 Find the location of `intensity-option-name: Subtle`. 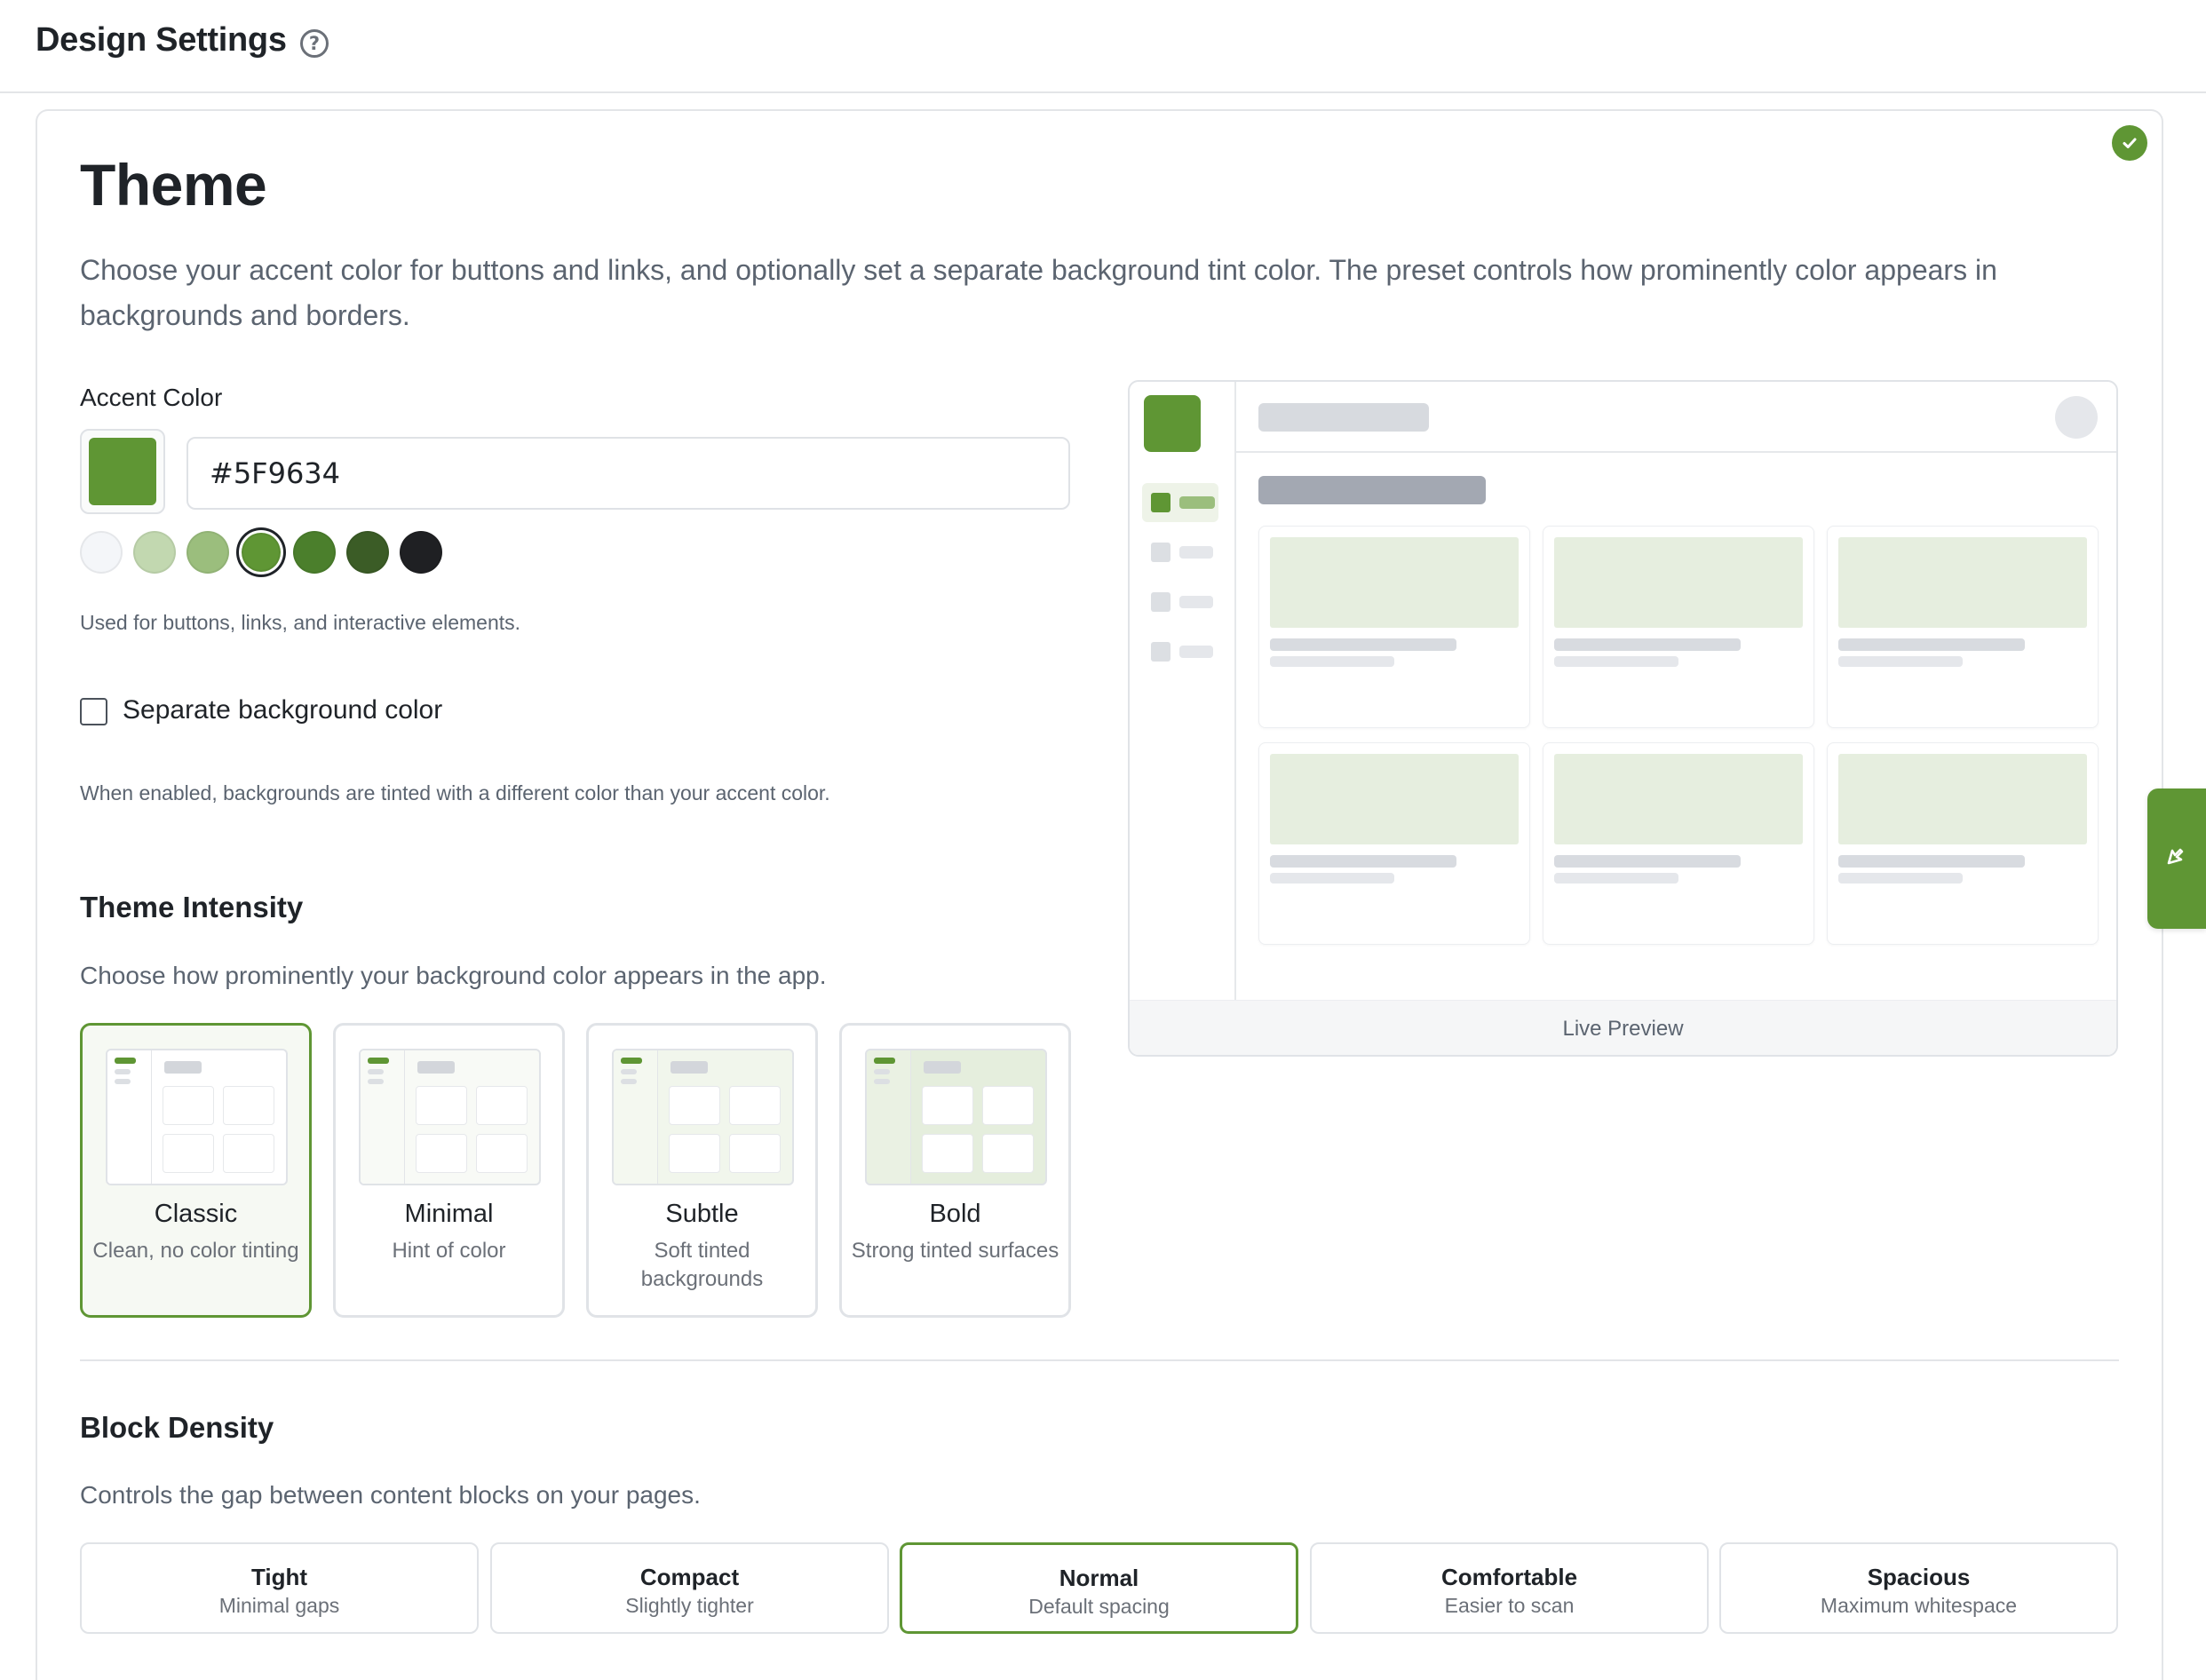

intensity-option-name: Subtle is located at coordinates (702, 1214).